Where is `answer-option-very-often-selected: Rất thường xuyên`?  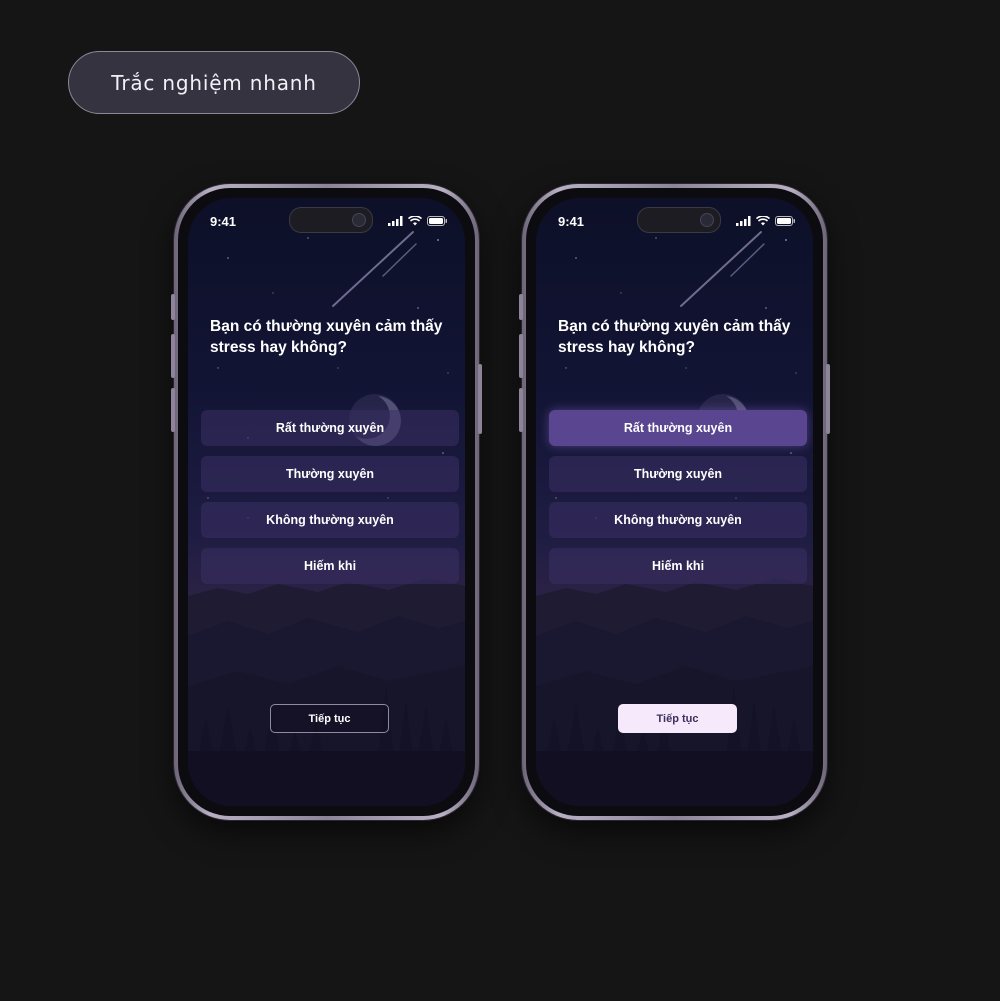
answer-option-very-often-selected: Rất thường xuyên is located at coordinates (678, 428).